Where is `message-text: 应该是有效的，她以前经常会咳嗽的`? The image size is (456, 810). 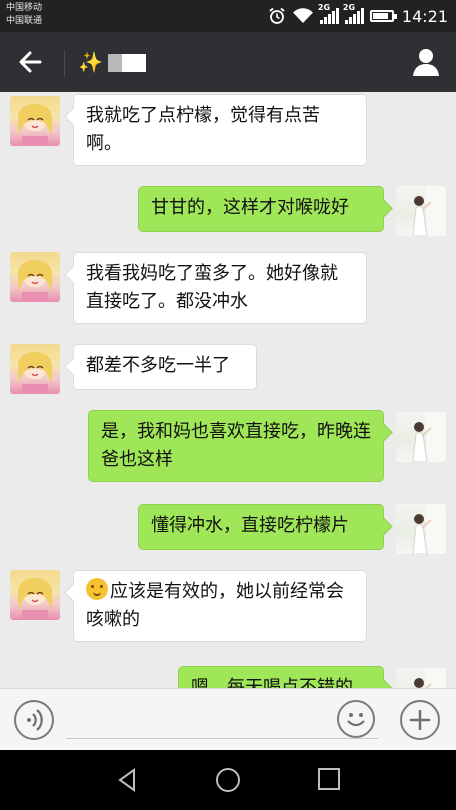 message-text: 应该是有效的，她以前经常会咳嗽的 is located at coordinates (215, 605).